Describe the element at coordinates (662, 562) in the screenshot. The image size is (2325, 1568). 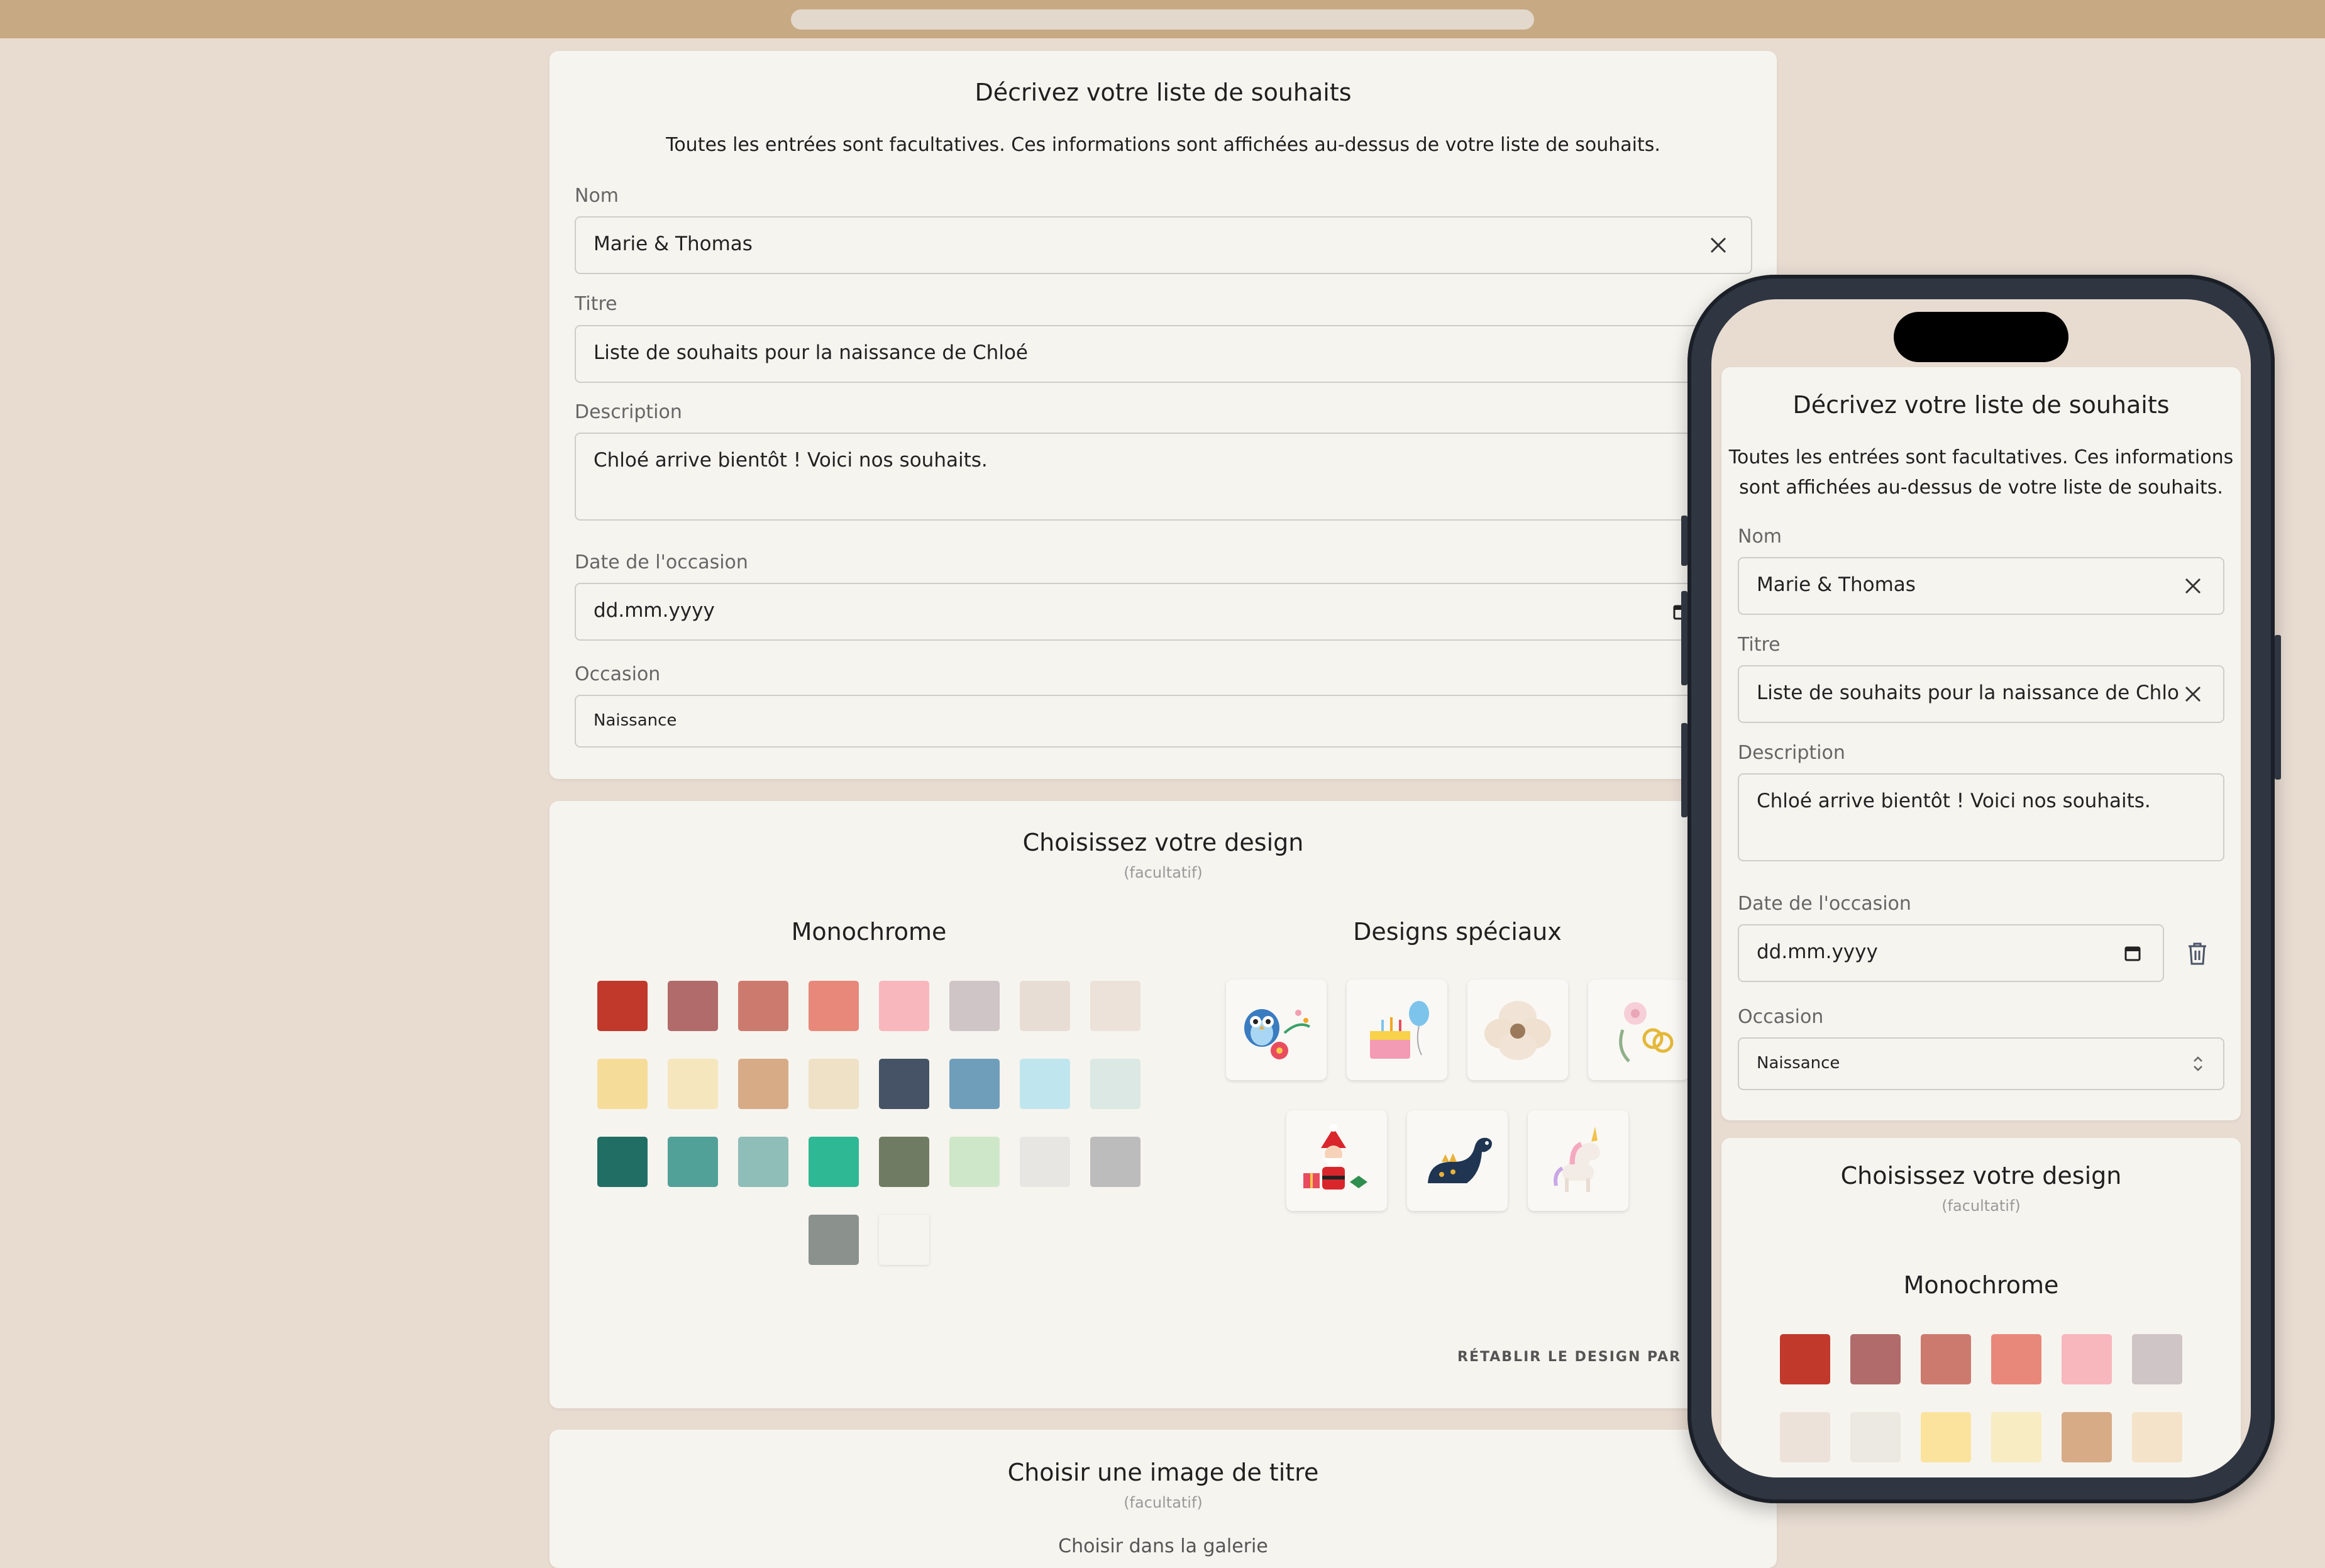
I see `date-label: Date de l'occasion` at that location.